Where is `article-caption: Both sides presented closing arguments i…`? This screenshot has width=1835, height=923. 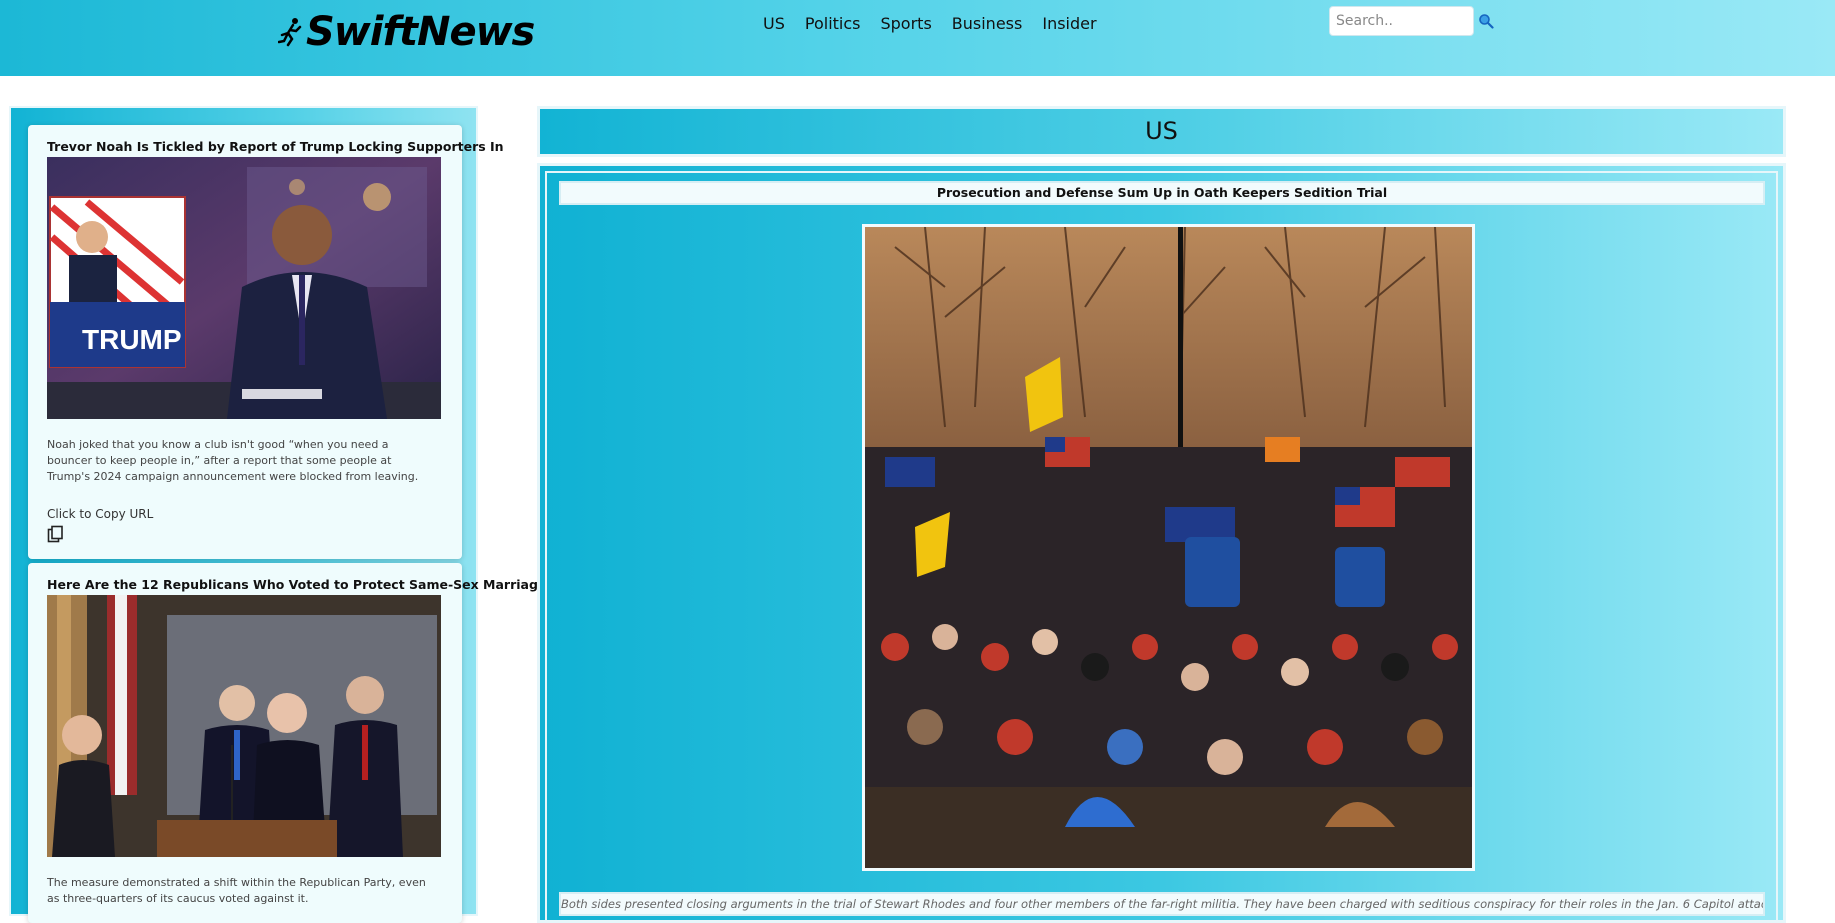
article-caption: Both sides presented closing arguments i… is located at coordinates (1162, 904).